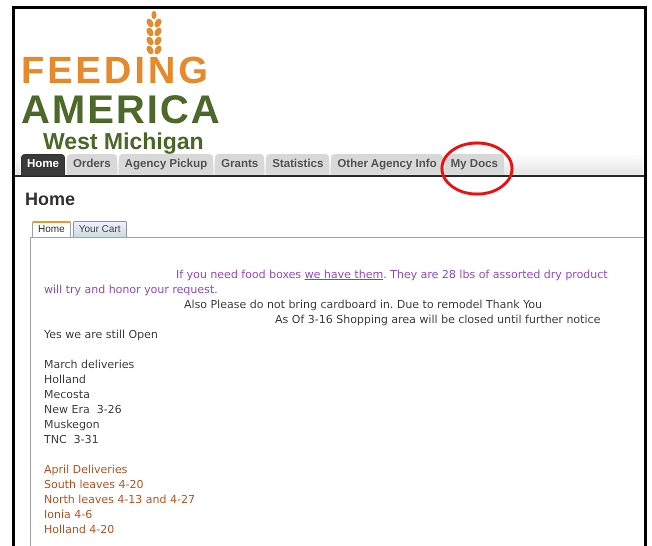  What do you see at coordinates (392, 274) in the screenshot?
I see `notice-text: If you need food boxes we have them. They are 28 lbs of assorted dry product` at bounding box center [392, 274].